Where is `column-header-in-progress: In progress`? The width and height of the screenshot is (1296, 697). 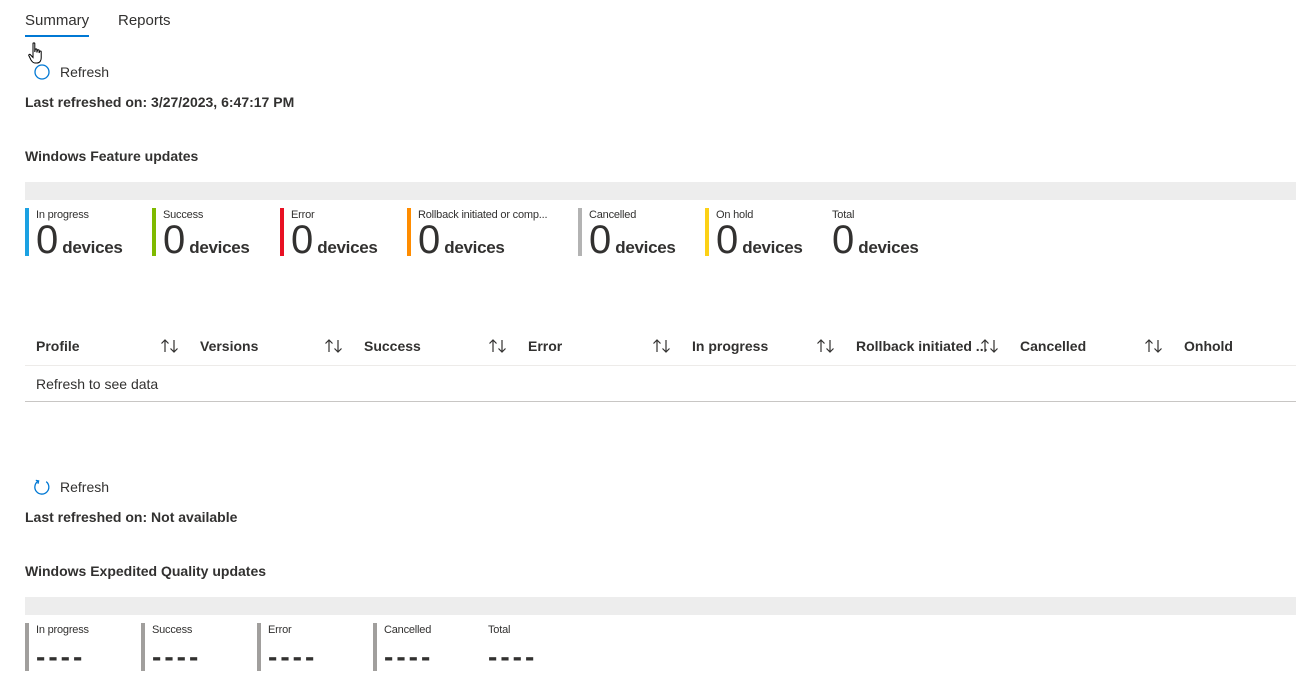 column-header-in-progress: In progress is located at coordinates (730, 346).